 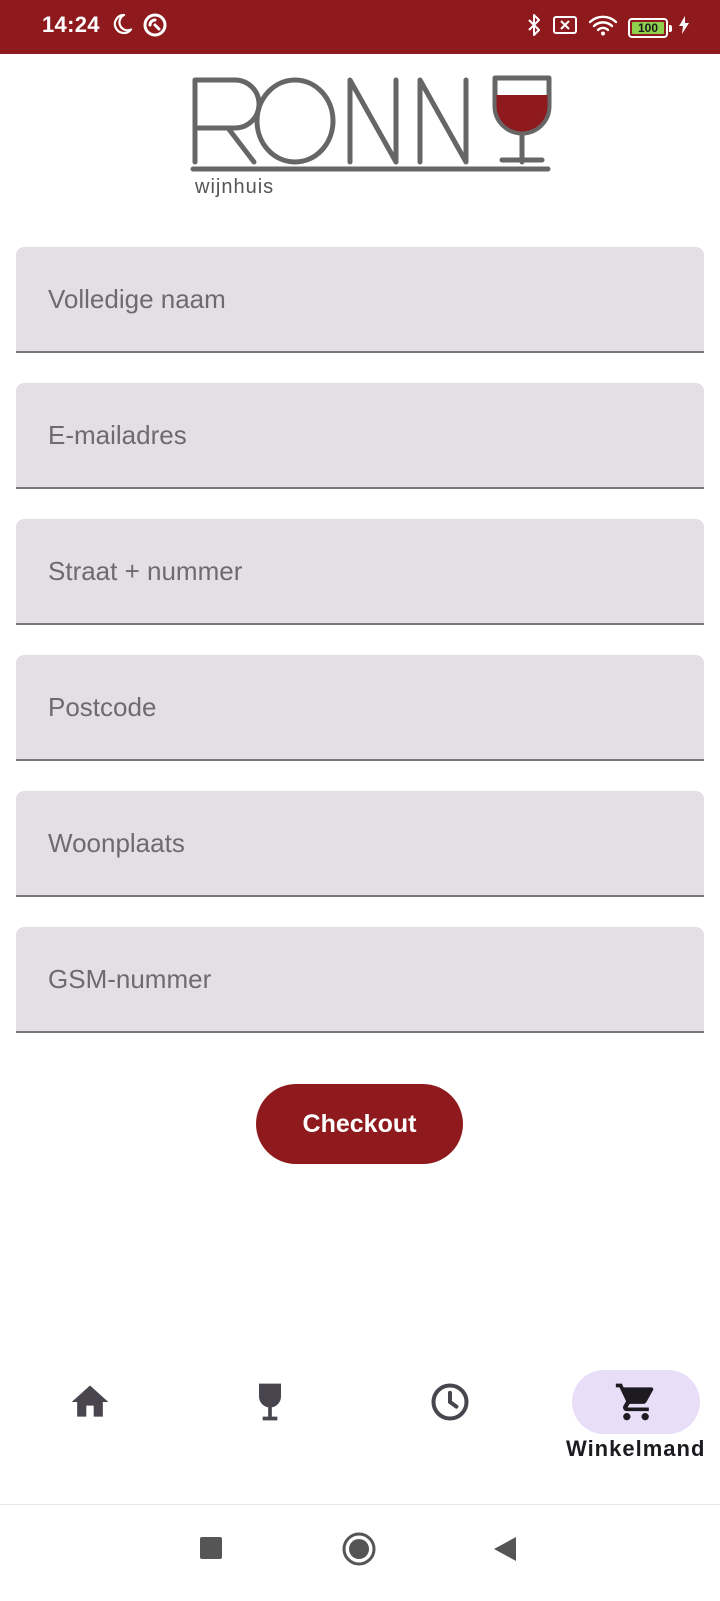 I want to click on home-icon, so click(x=90, y=1401).